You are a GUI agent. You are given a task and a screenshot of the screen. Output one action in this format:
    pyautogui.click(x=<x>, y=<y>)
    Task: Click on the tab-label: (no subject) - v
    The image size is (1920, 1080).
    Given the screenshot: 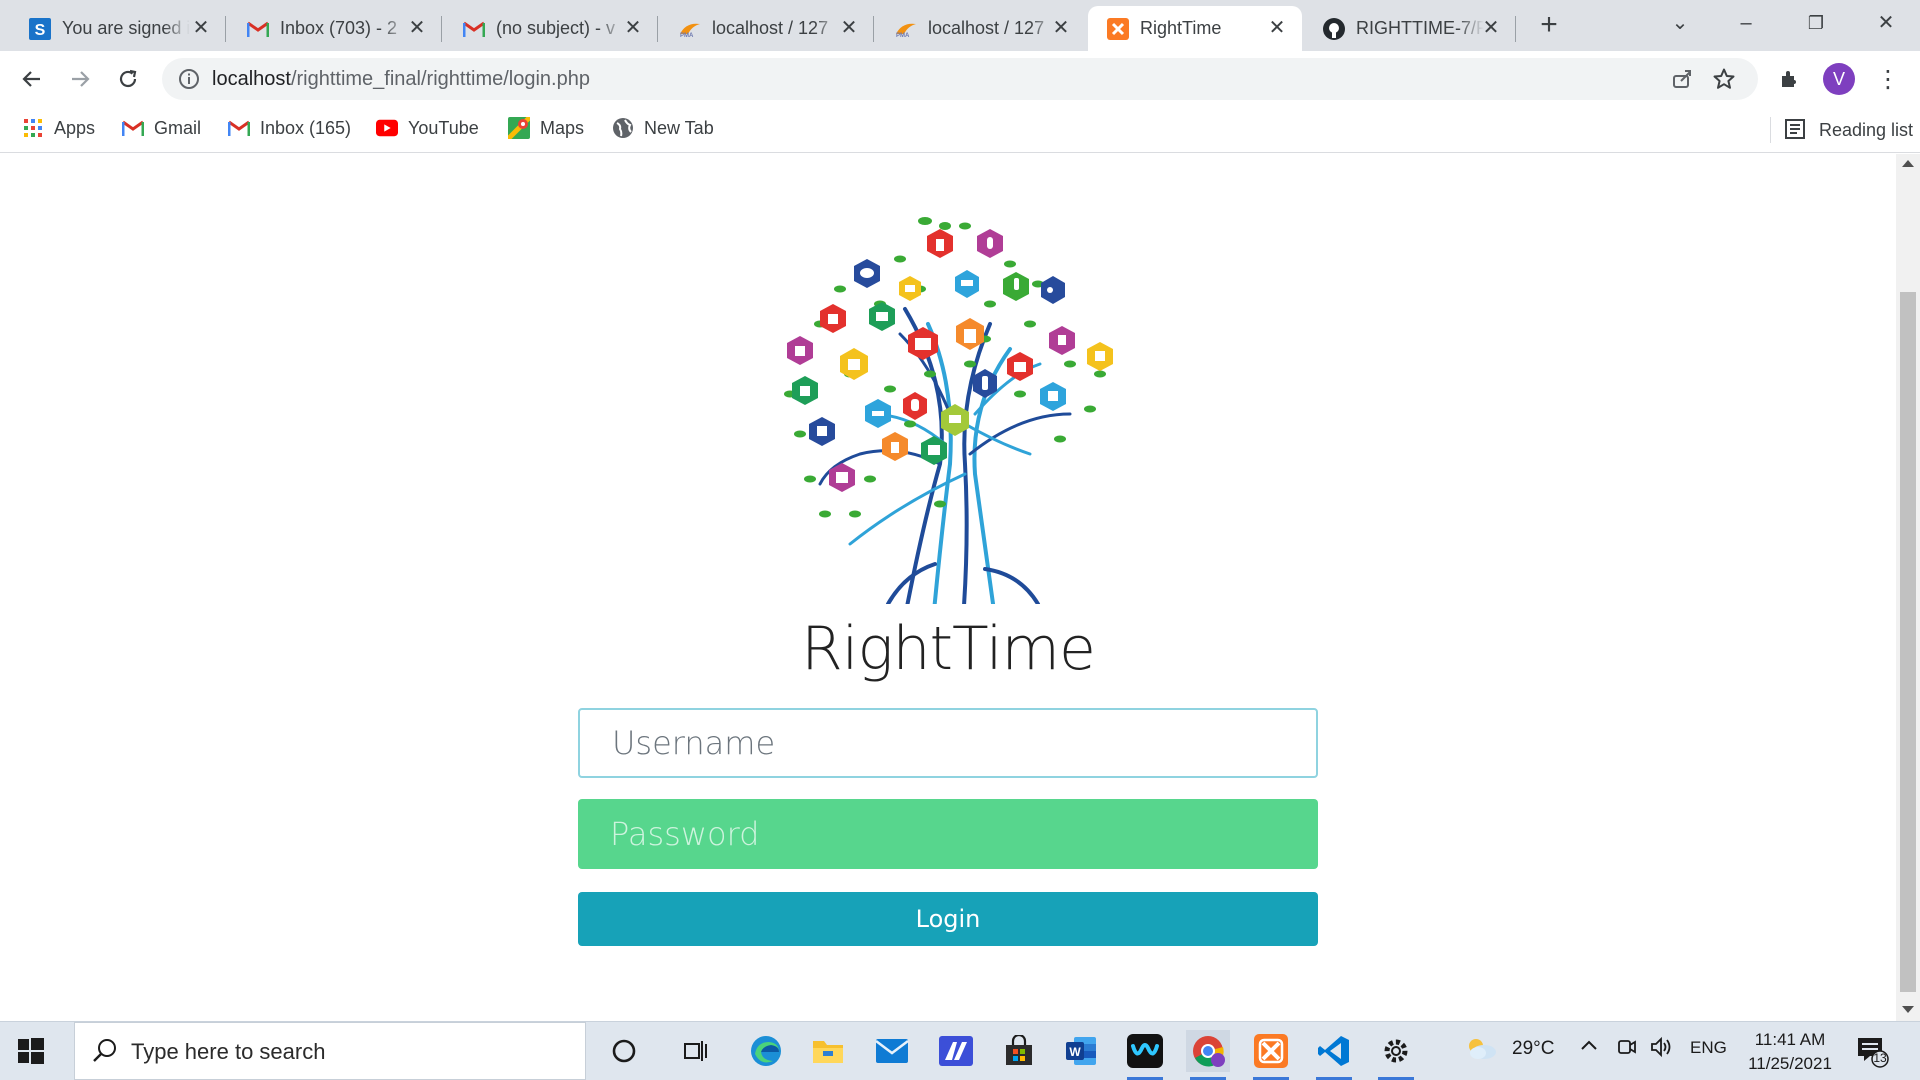 What is the action you would take?
    pyautogui.click(x=556, y=28)
    